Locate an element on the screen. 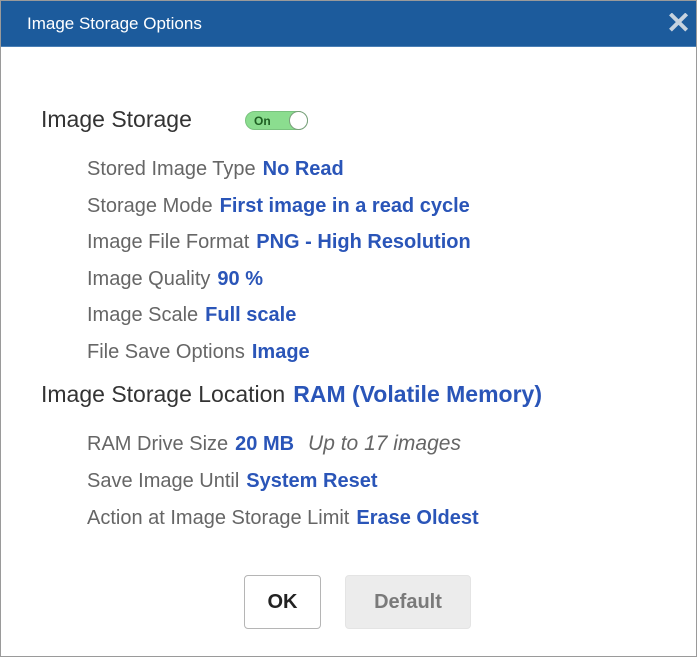  setting-ram-drive-size: RAM Drive Size 20 MB Up to 17 images is located at coordinates (274, 444).